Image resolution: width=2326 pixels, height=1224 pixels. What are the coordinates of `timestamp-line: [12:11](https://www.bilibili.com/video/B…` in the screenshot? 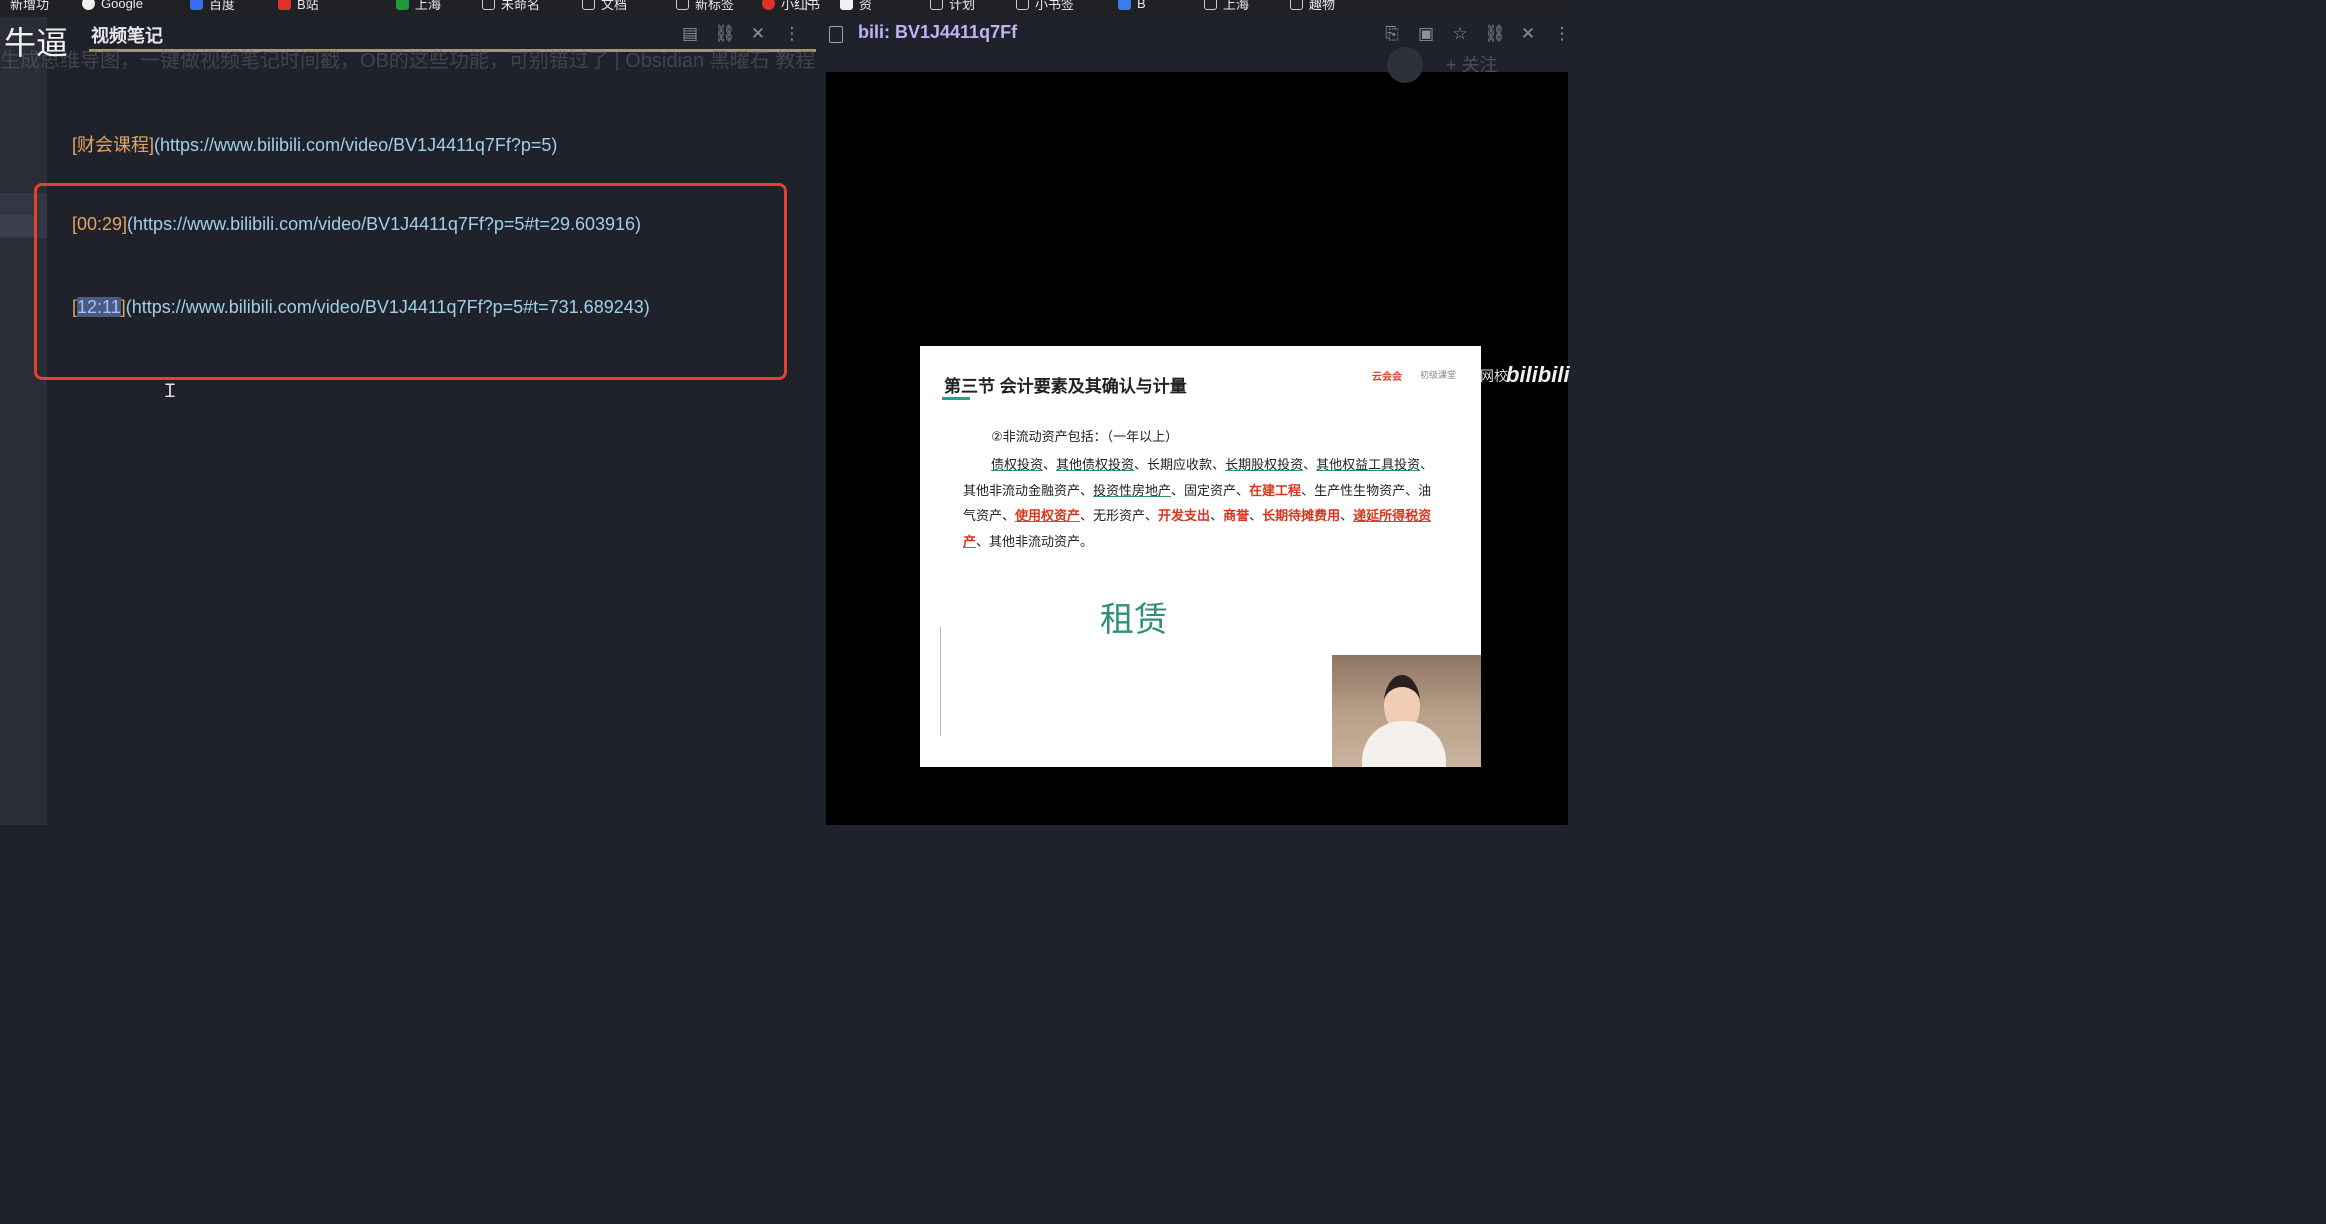 It's located at (361, 307).